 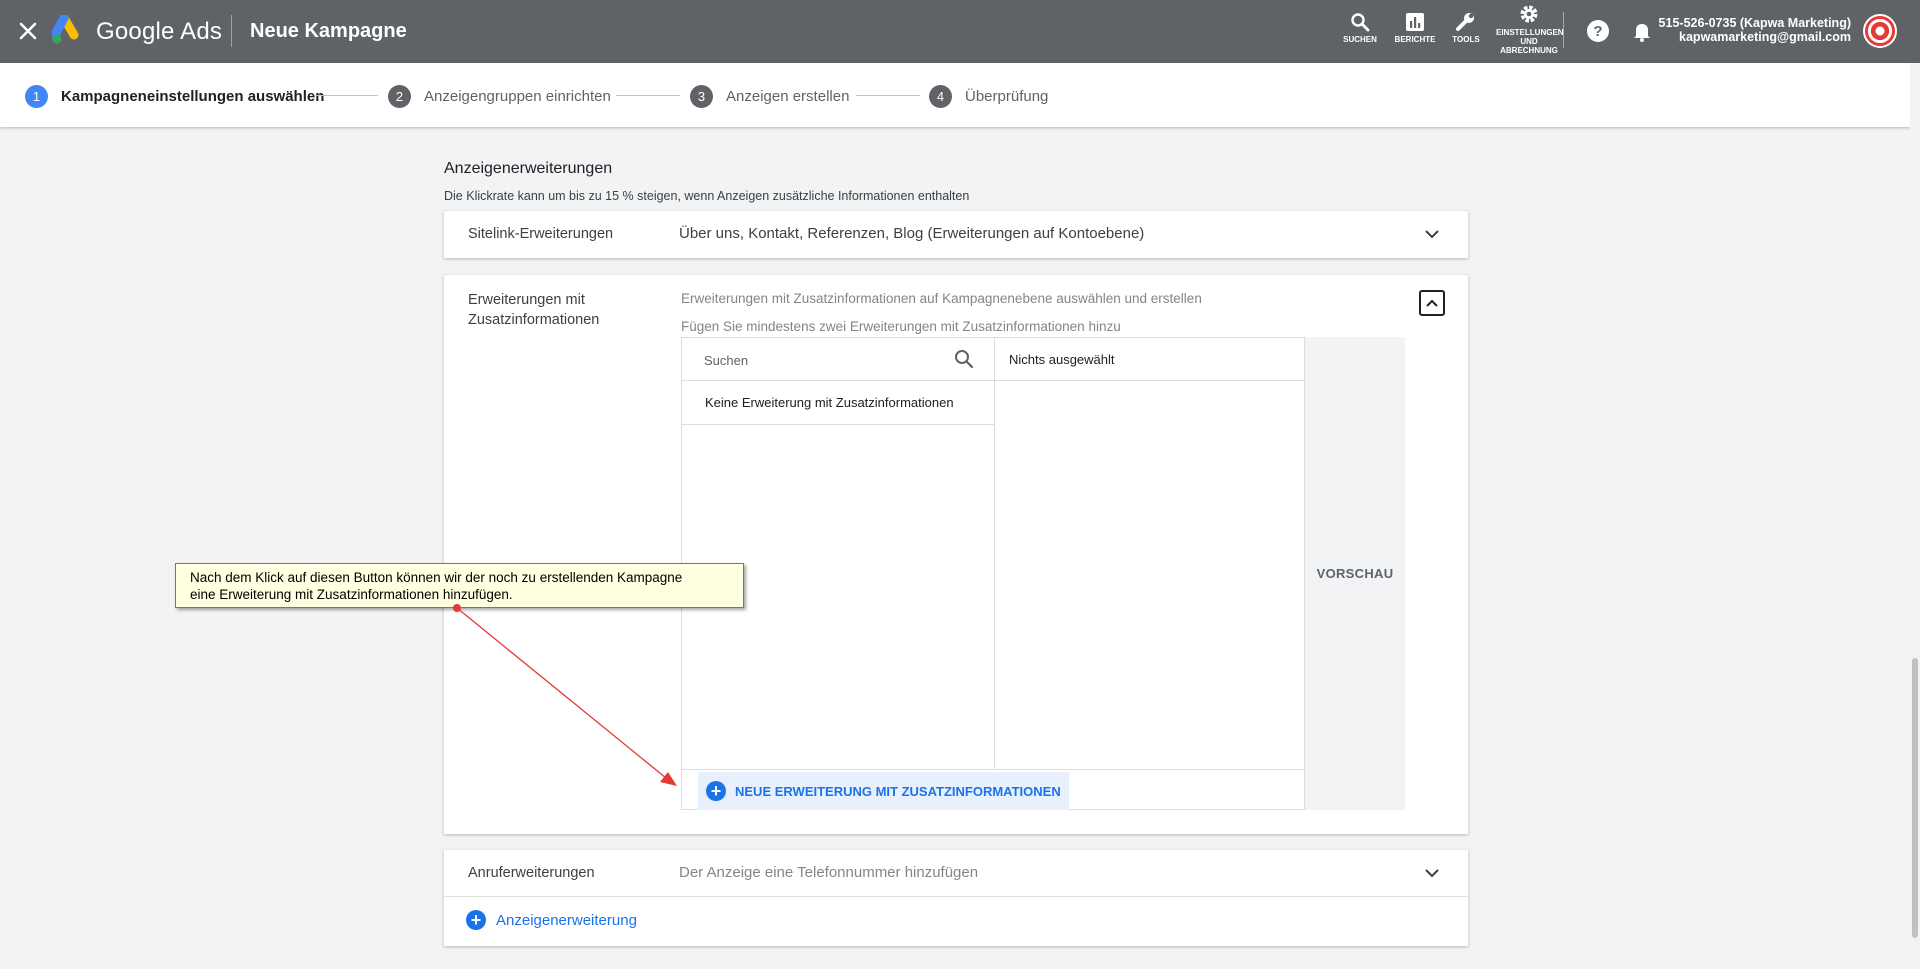 What do you see at coordinates (1355, 573) in the screenshot?
I see `preview-panel: VORSCHAU` at bounding box center [1355, 573].